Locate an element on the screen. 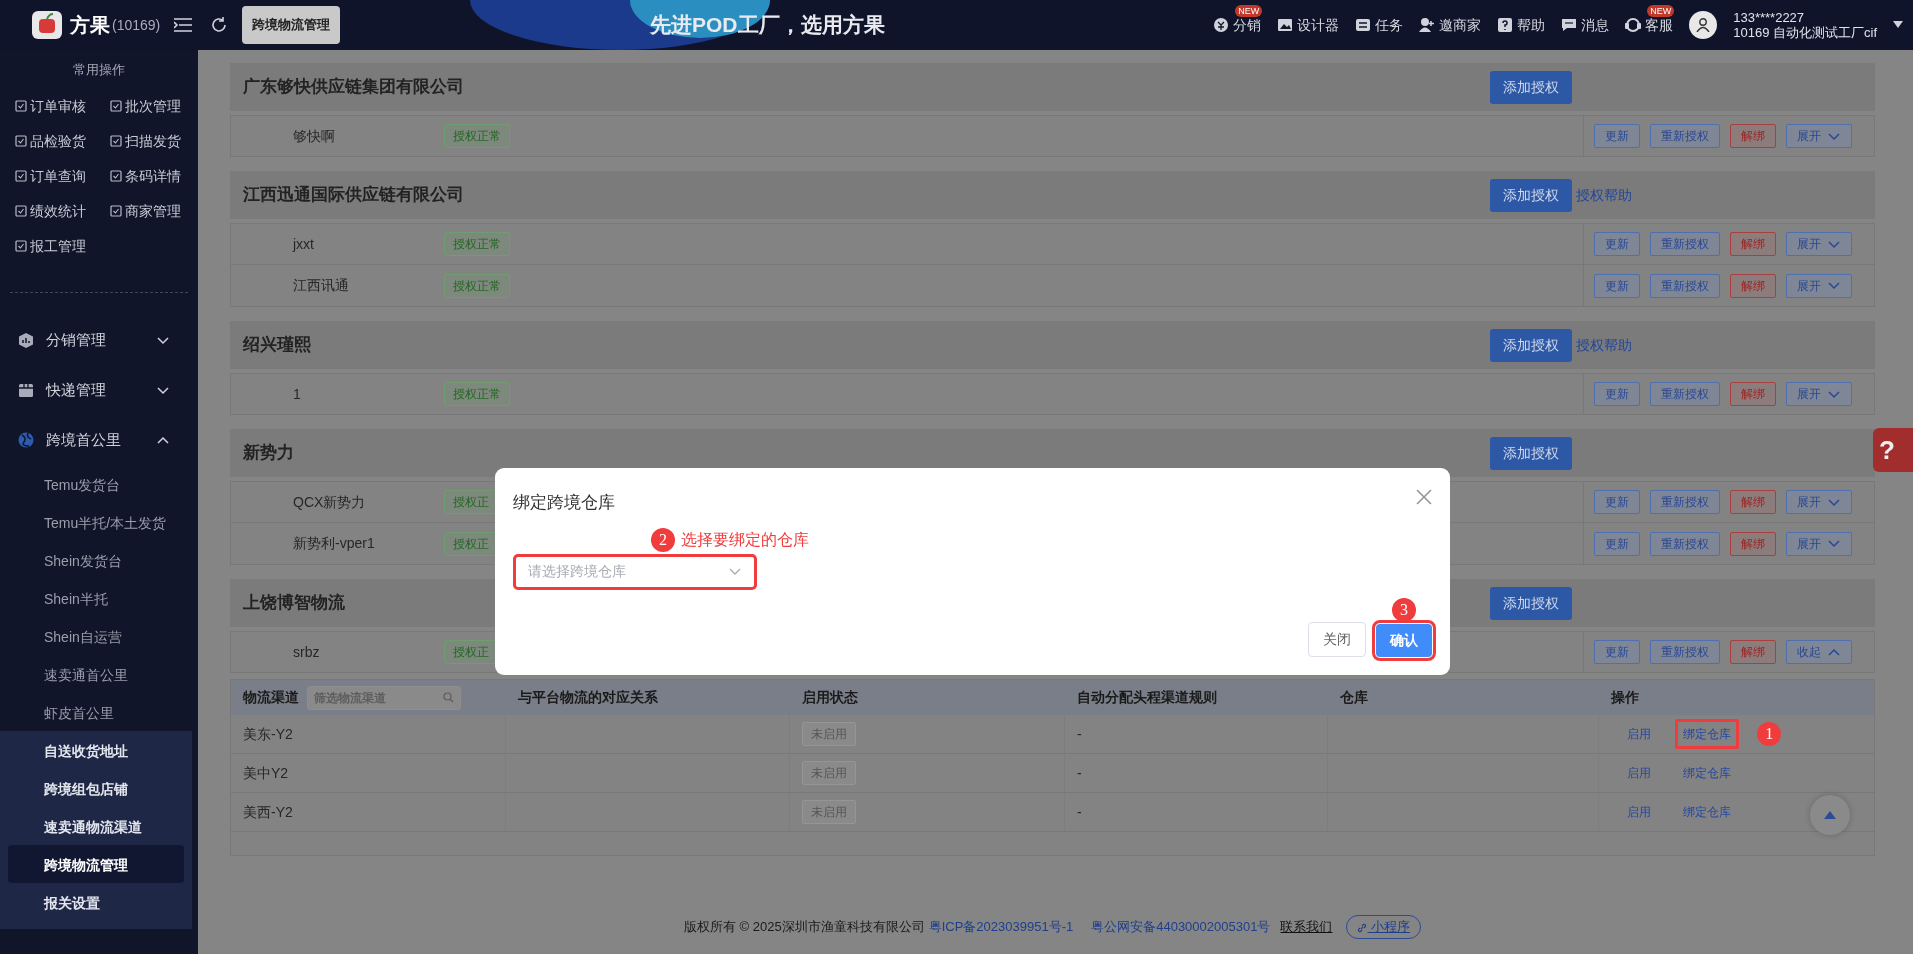 Image resolution: width=1913 pixels, height=954 pixels. quick-action: 商家管理 is located at coordinates (154, 211).